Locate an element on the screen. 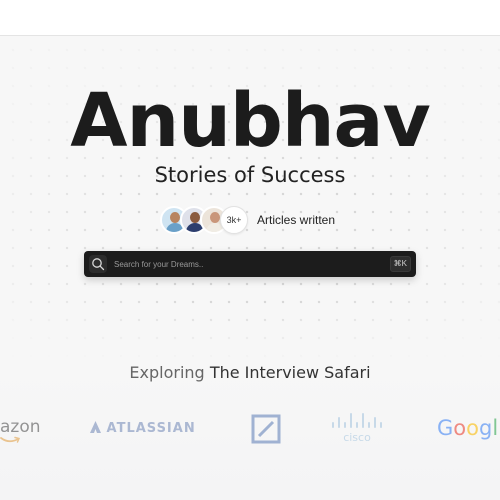 This screenshot has height=500, width=500. articles-count-badge: 3k+ is located at coordinates (234, 220).